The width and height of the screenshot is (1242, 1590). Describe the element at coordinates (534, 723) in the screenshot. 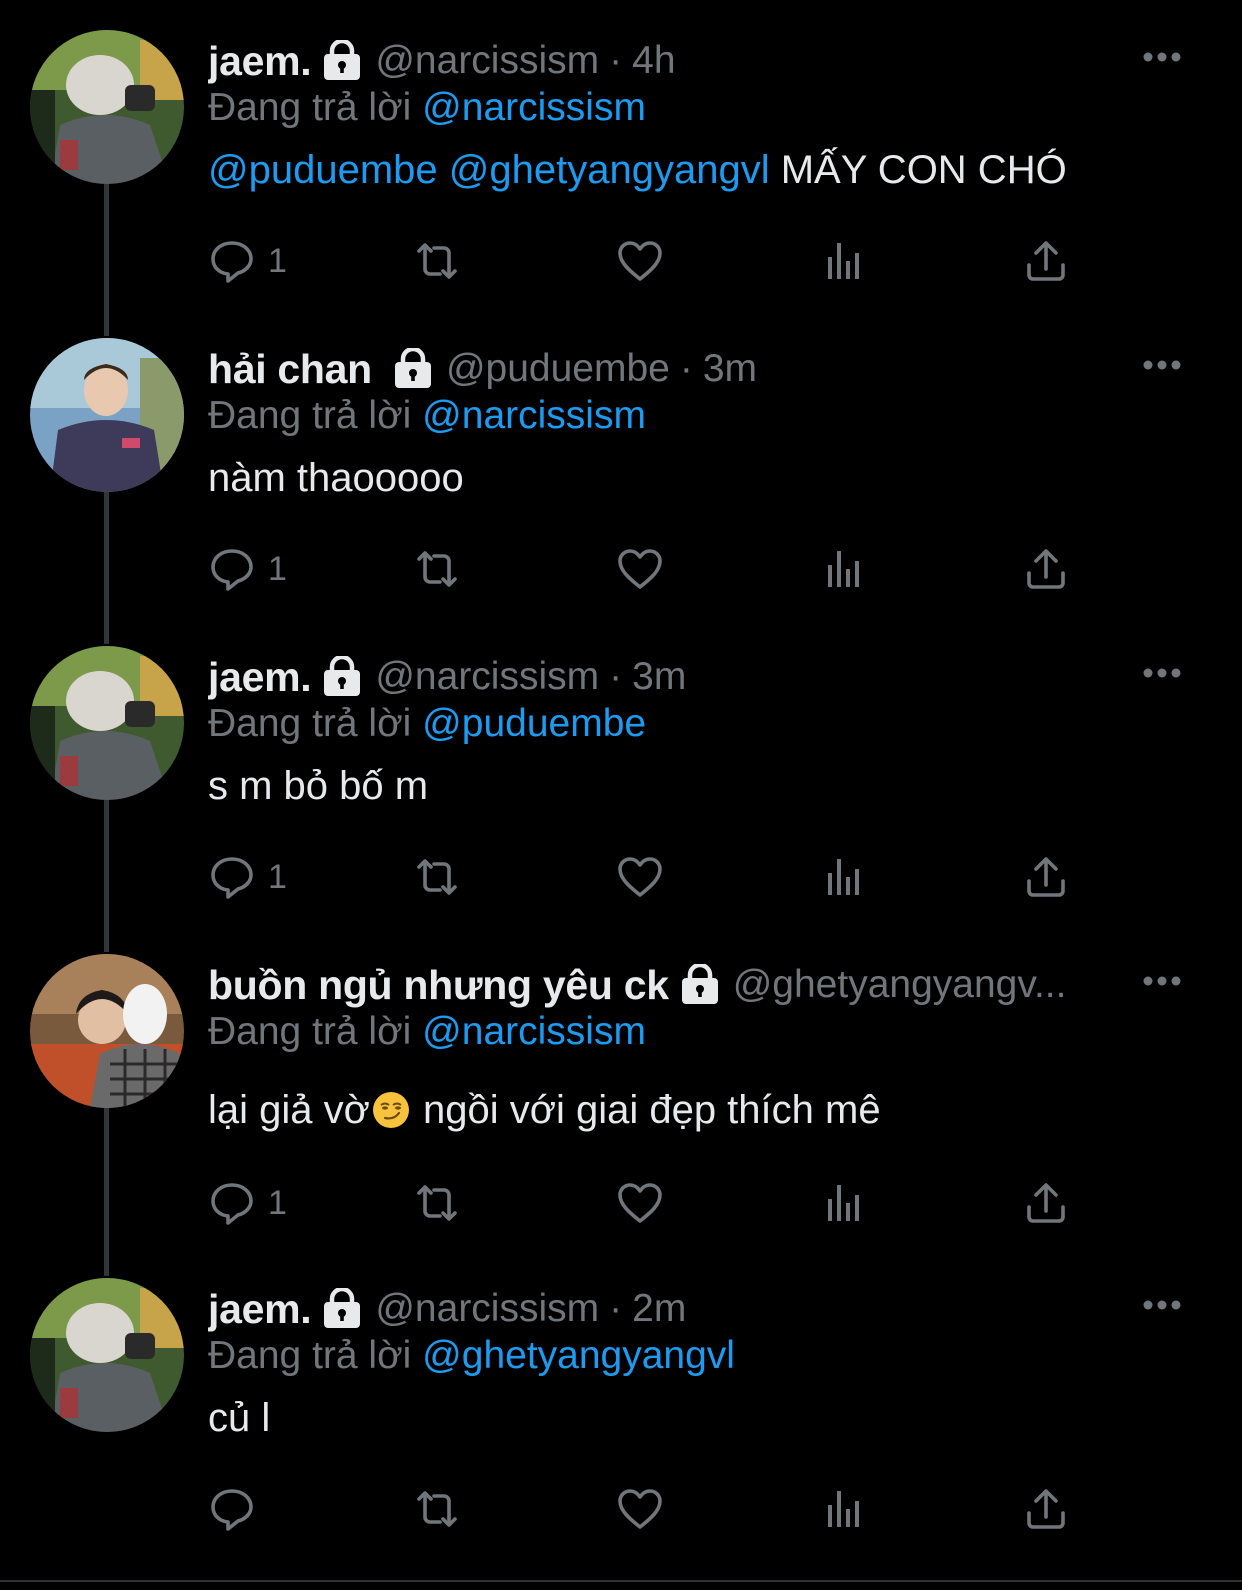

I see `reply-to-mention: @puduembe` at that location.